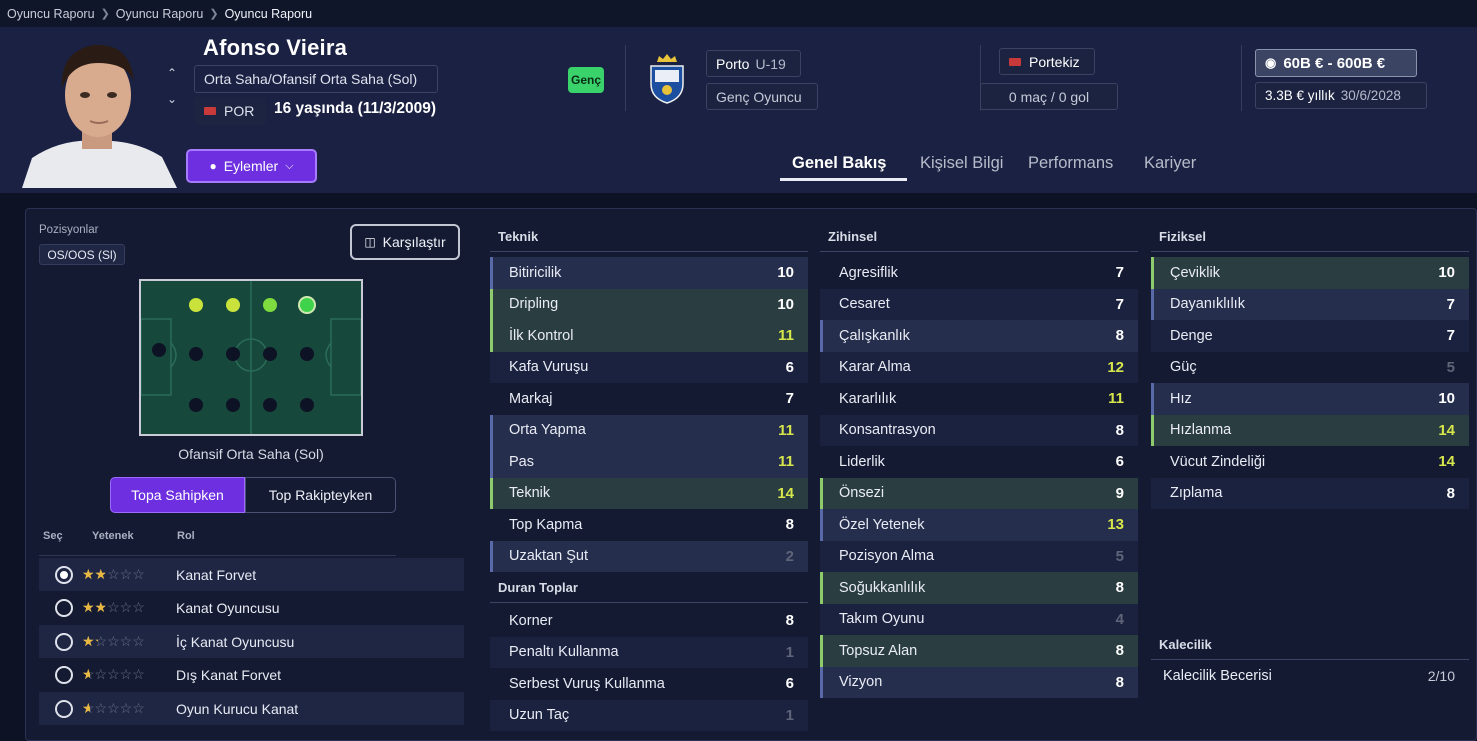 This screenshot has height=741, width=1477. I want to click on attribute-name: Vücut Zindeliği, so click(1218, 461).